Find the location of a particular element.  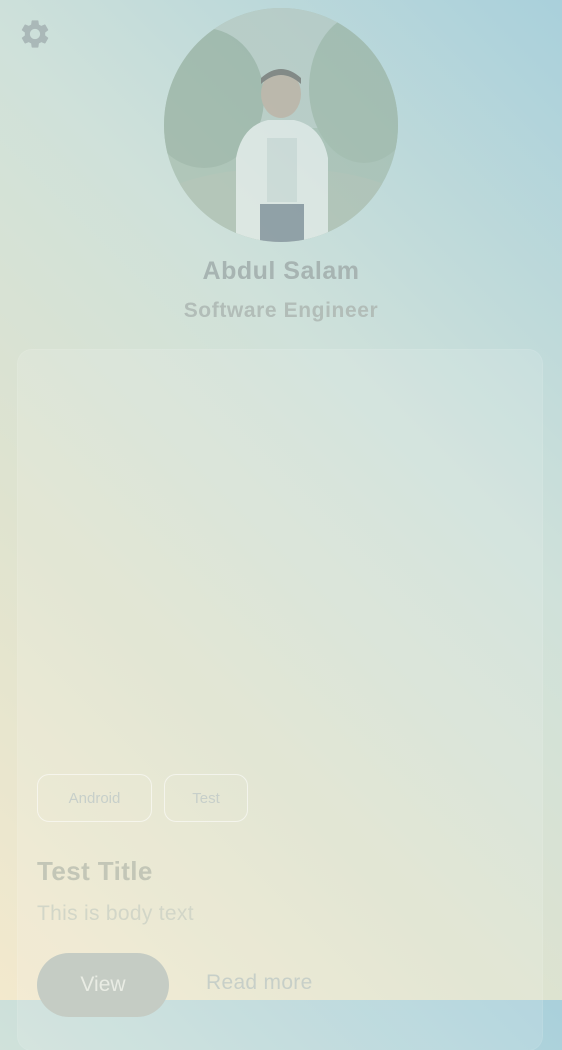

avatar is located at coordinates (281, 125).